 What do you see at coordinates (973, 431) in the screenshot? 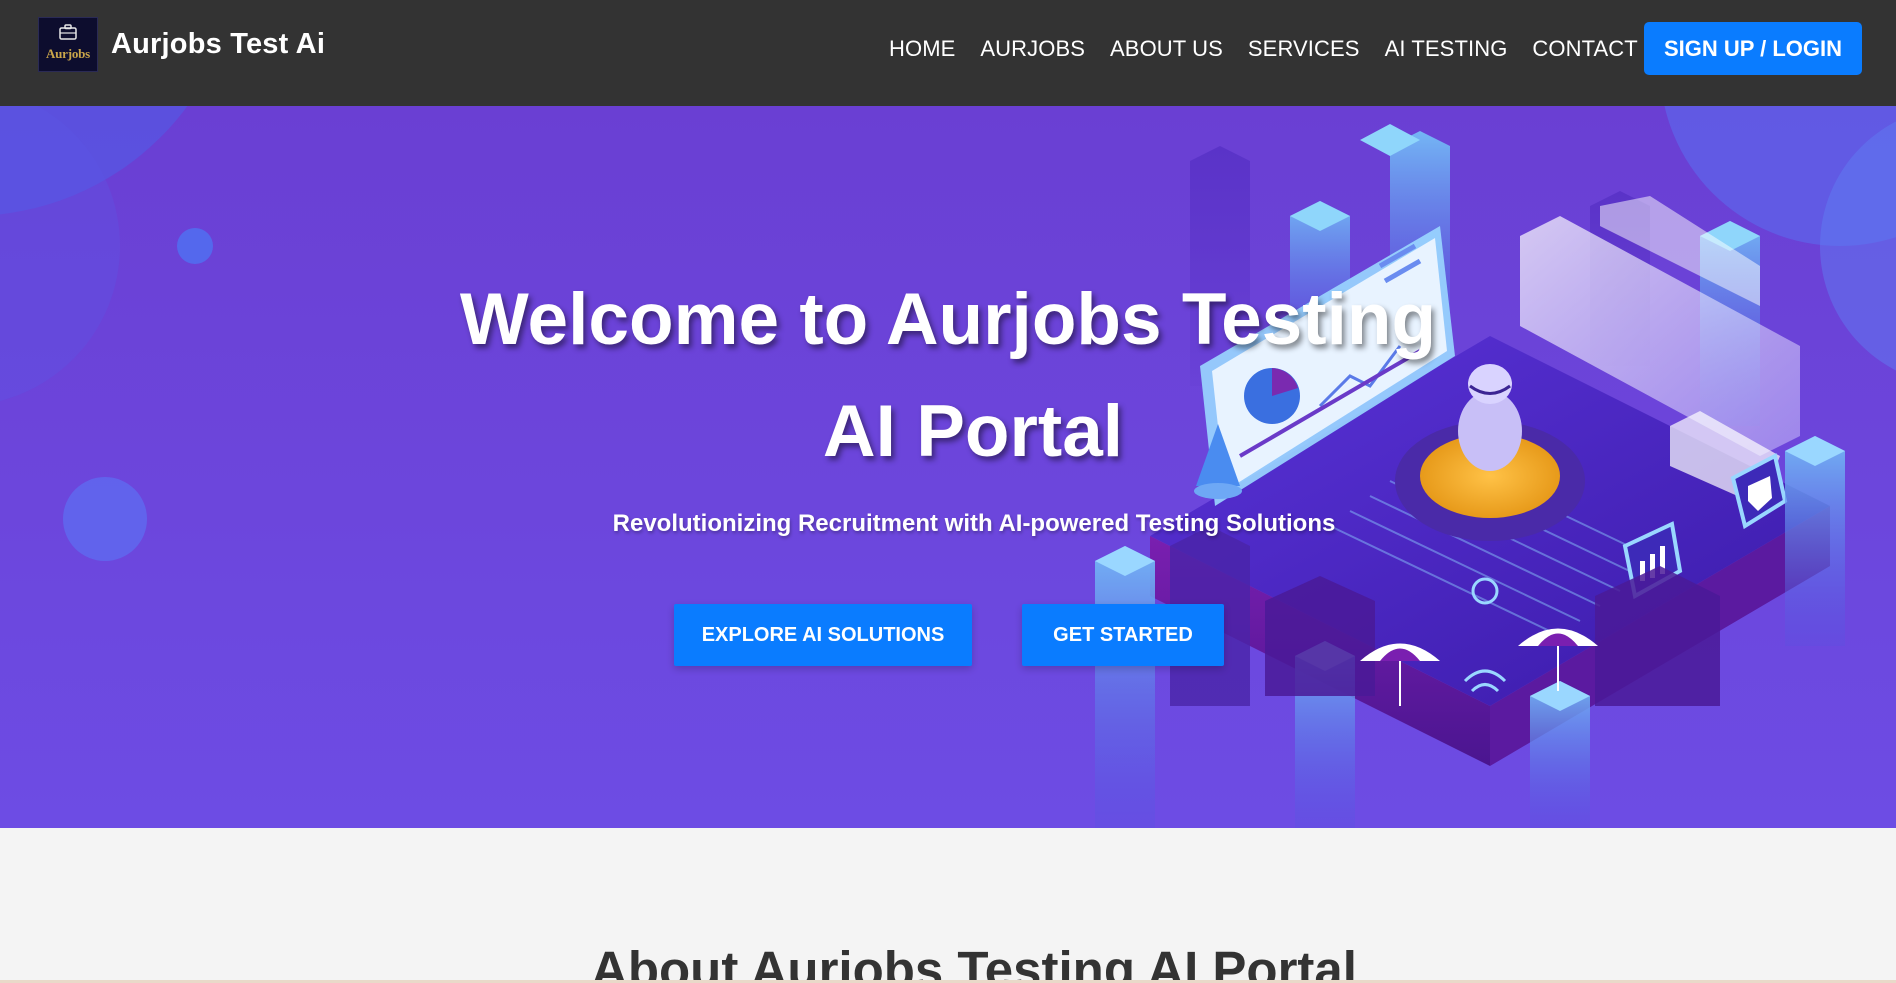
I see `hero-title-line2: AI Portal` at bounding box center [973, 431].